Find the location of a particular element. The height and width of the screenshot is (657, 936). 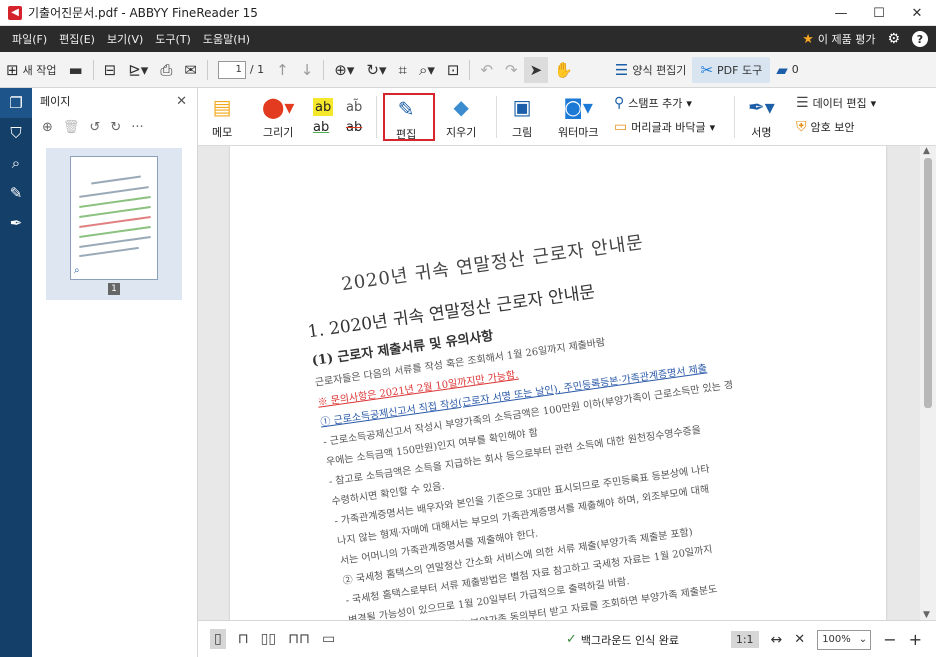

close-panel-icon: ✕ is located at coordinates (181, 101).